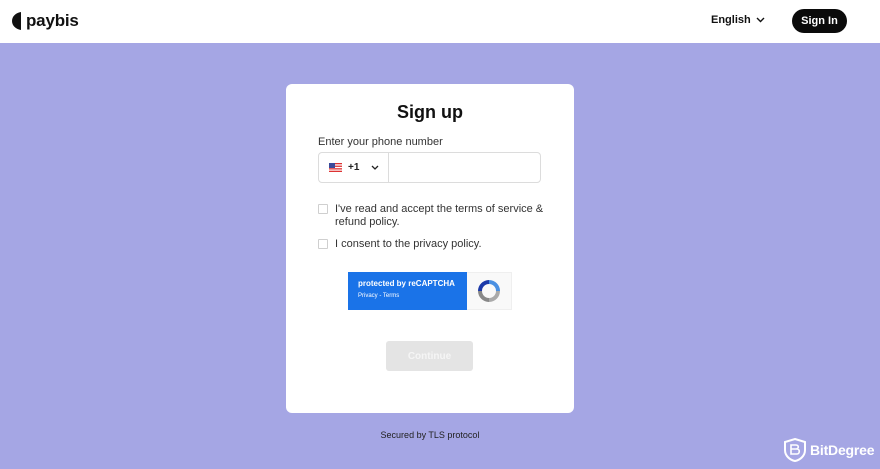 Image resolution: width=880 pixels, height=469 pixels. I want to click on top-header: paybis English Sign In, so click(440, 21).